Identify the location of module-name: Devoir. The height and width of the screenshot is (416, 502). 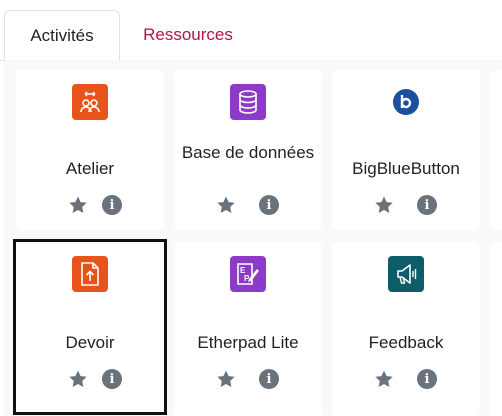
(90, 342).